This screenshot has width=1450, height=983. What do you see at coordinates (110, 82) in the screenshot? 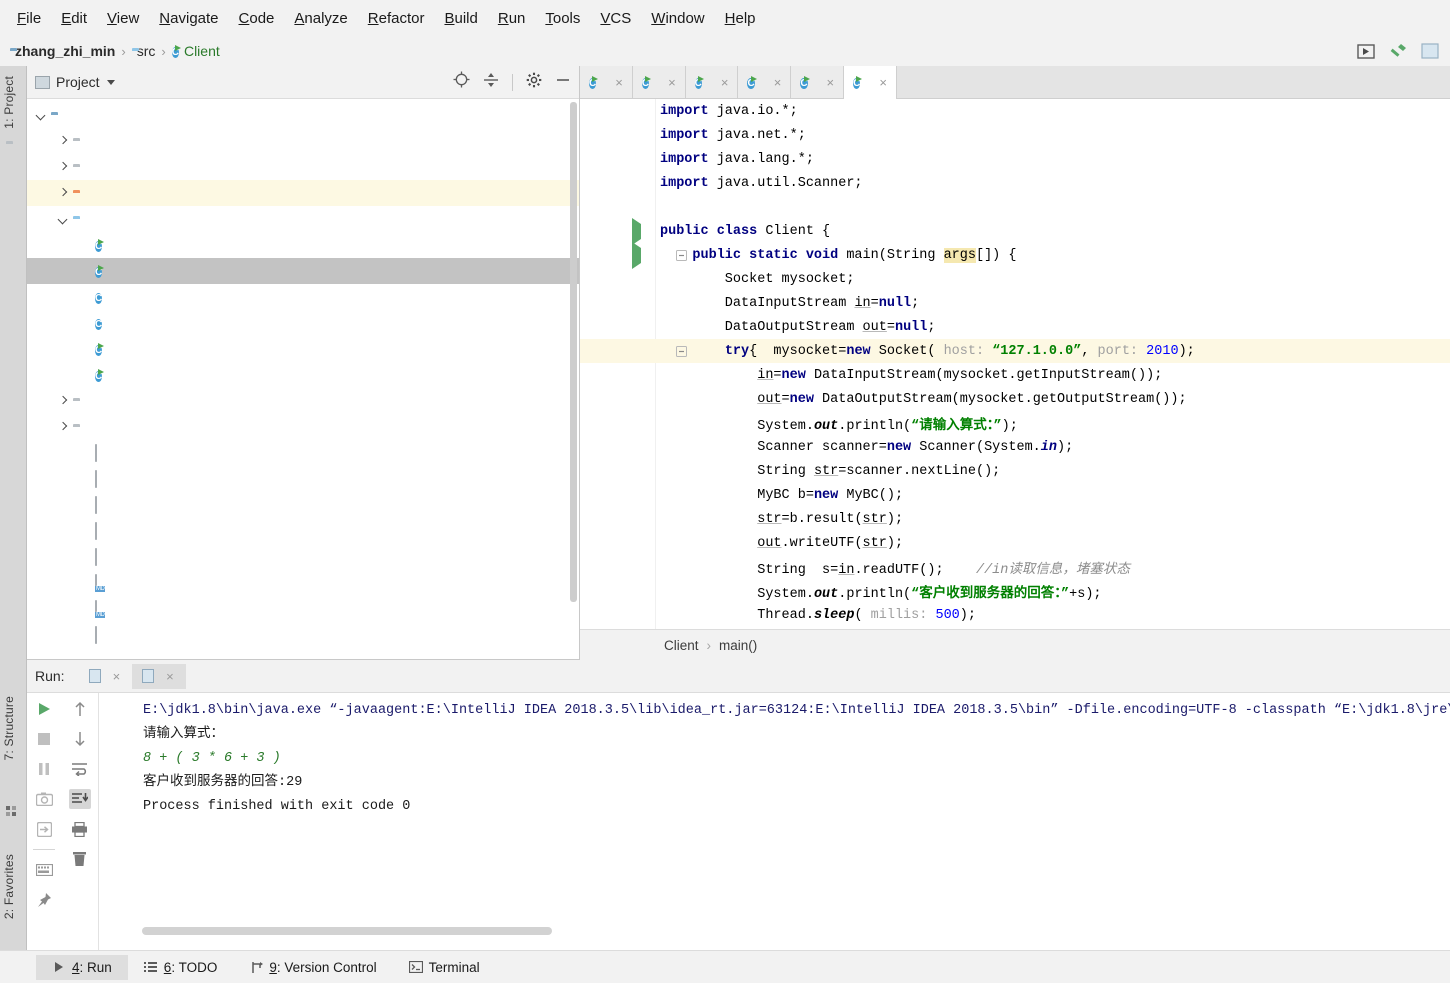
I see `chevron-down-icon` at bounding box center [110, 82].